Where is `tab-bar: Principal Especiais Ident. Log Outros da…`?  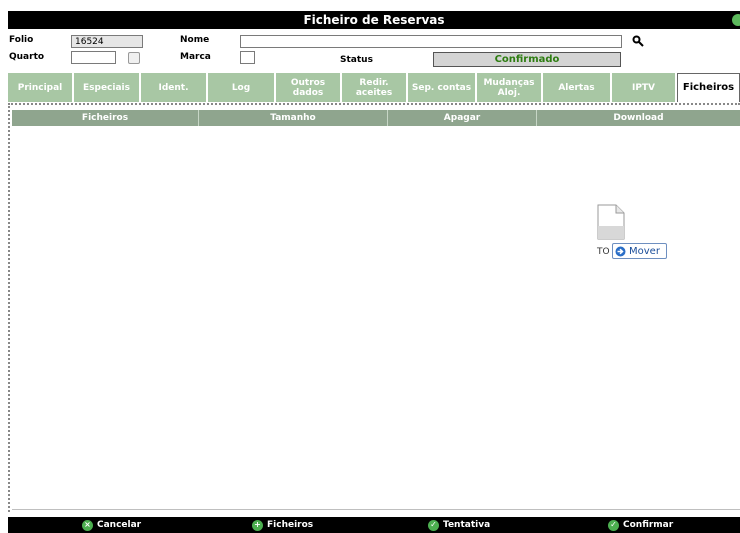
tab-bar: Principal Especiais Ident. Log Outros da… is located at coordinates (374, 87).